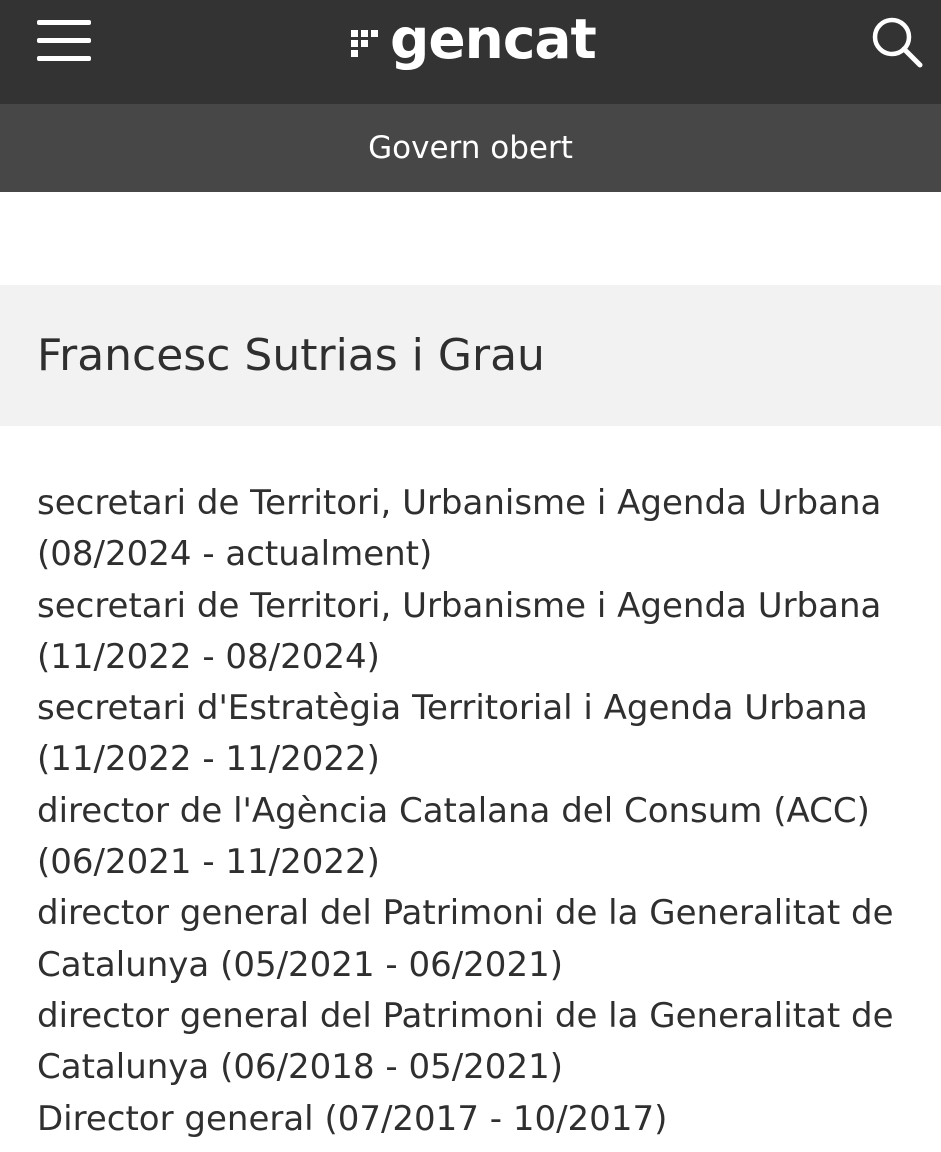  I want to click on section-bar: Govern obert, so click(470, 148).